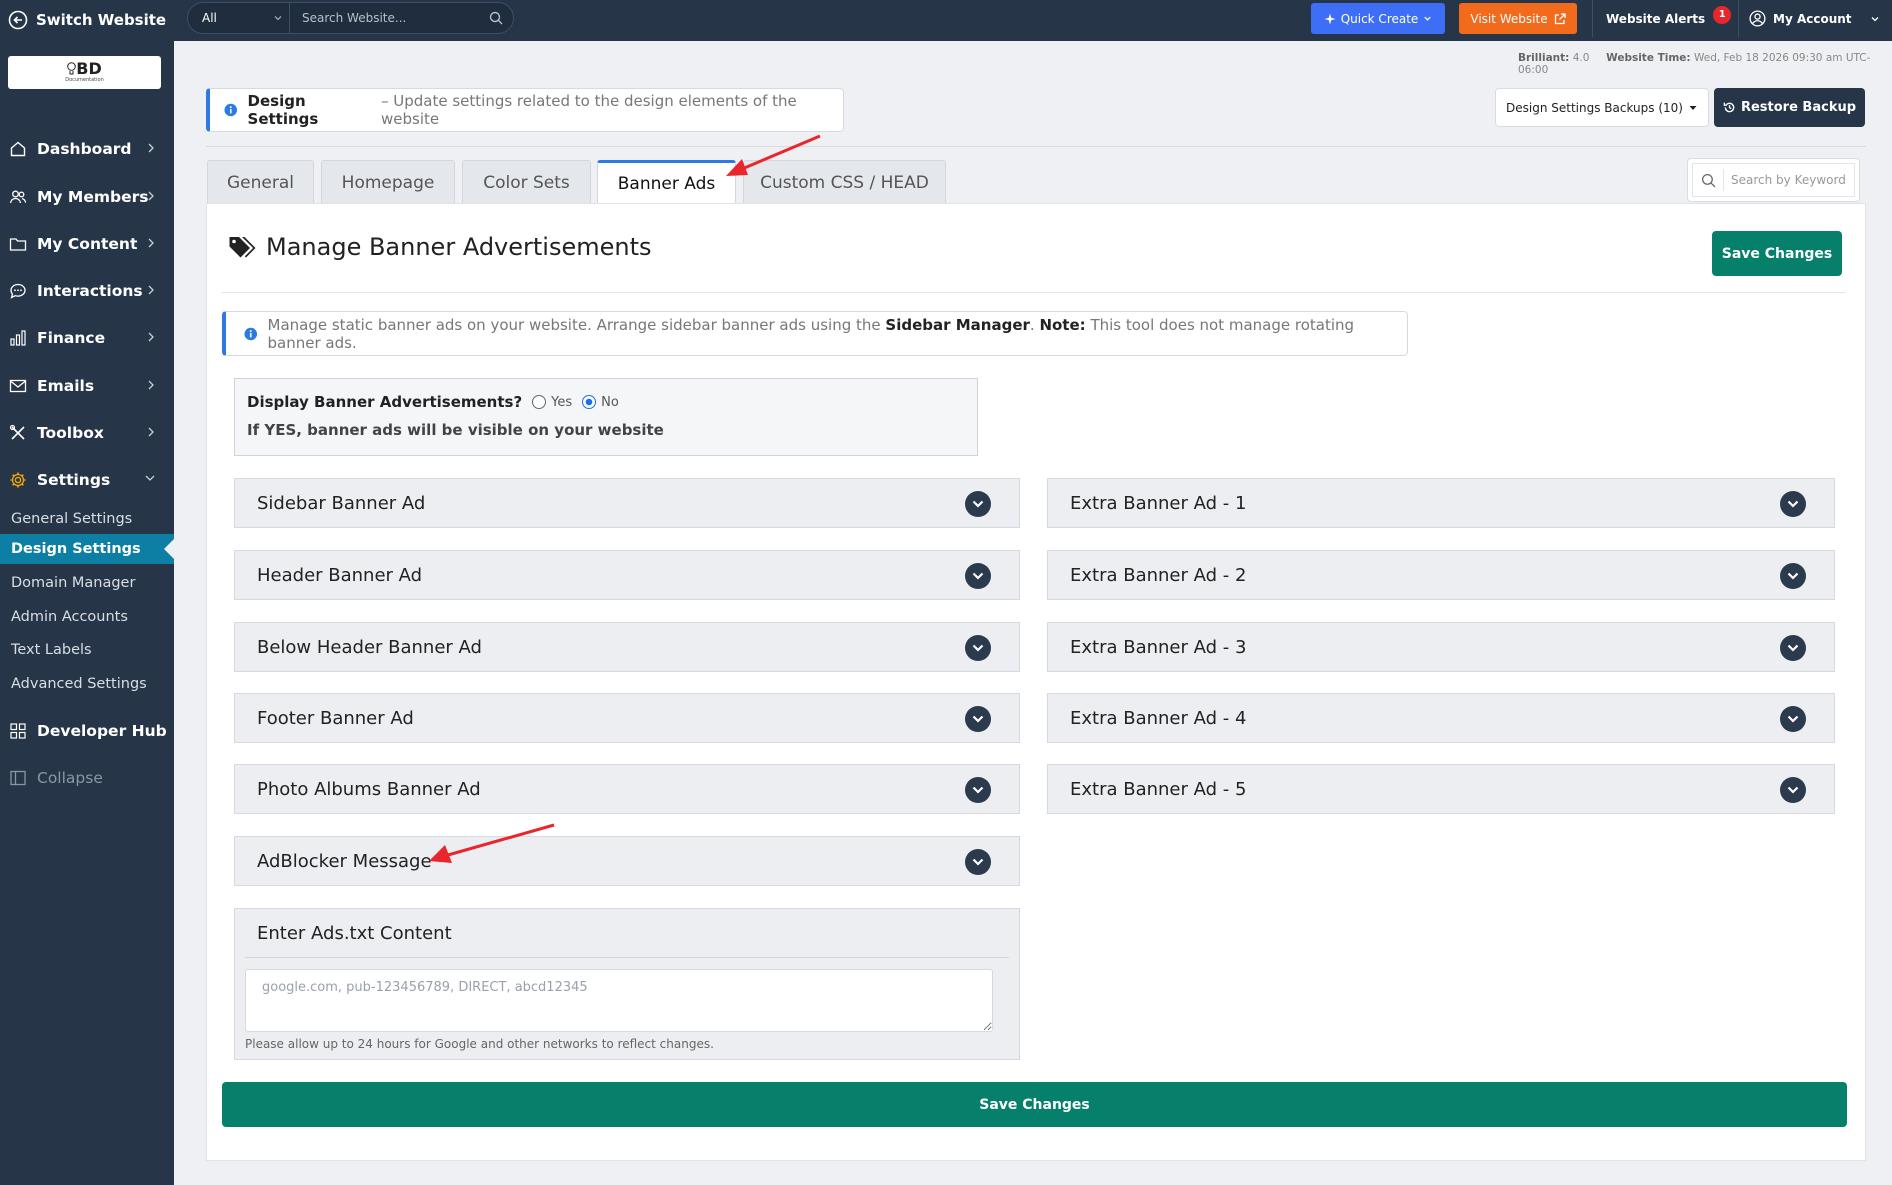  Describe the element at coordinates (1441, 789) in the screenshot. I see `accordion-extra-banner-ad-5: Extra Banner Ad - 5` at that location.